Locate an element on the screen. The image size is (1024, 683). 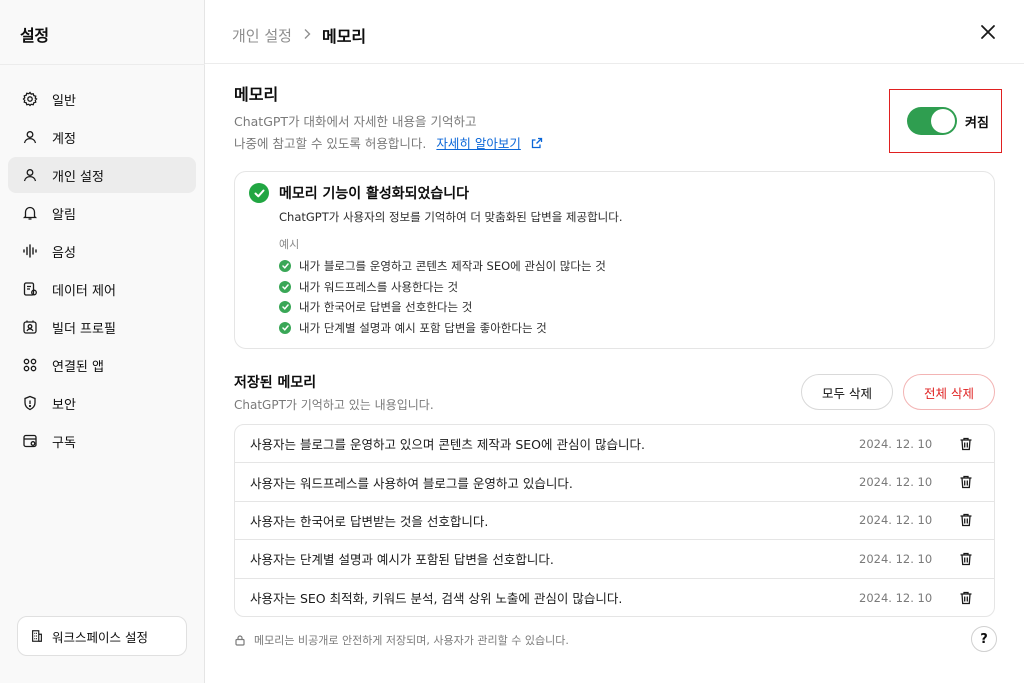
gear-icon is located at coordinates (30, 99).